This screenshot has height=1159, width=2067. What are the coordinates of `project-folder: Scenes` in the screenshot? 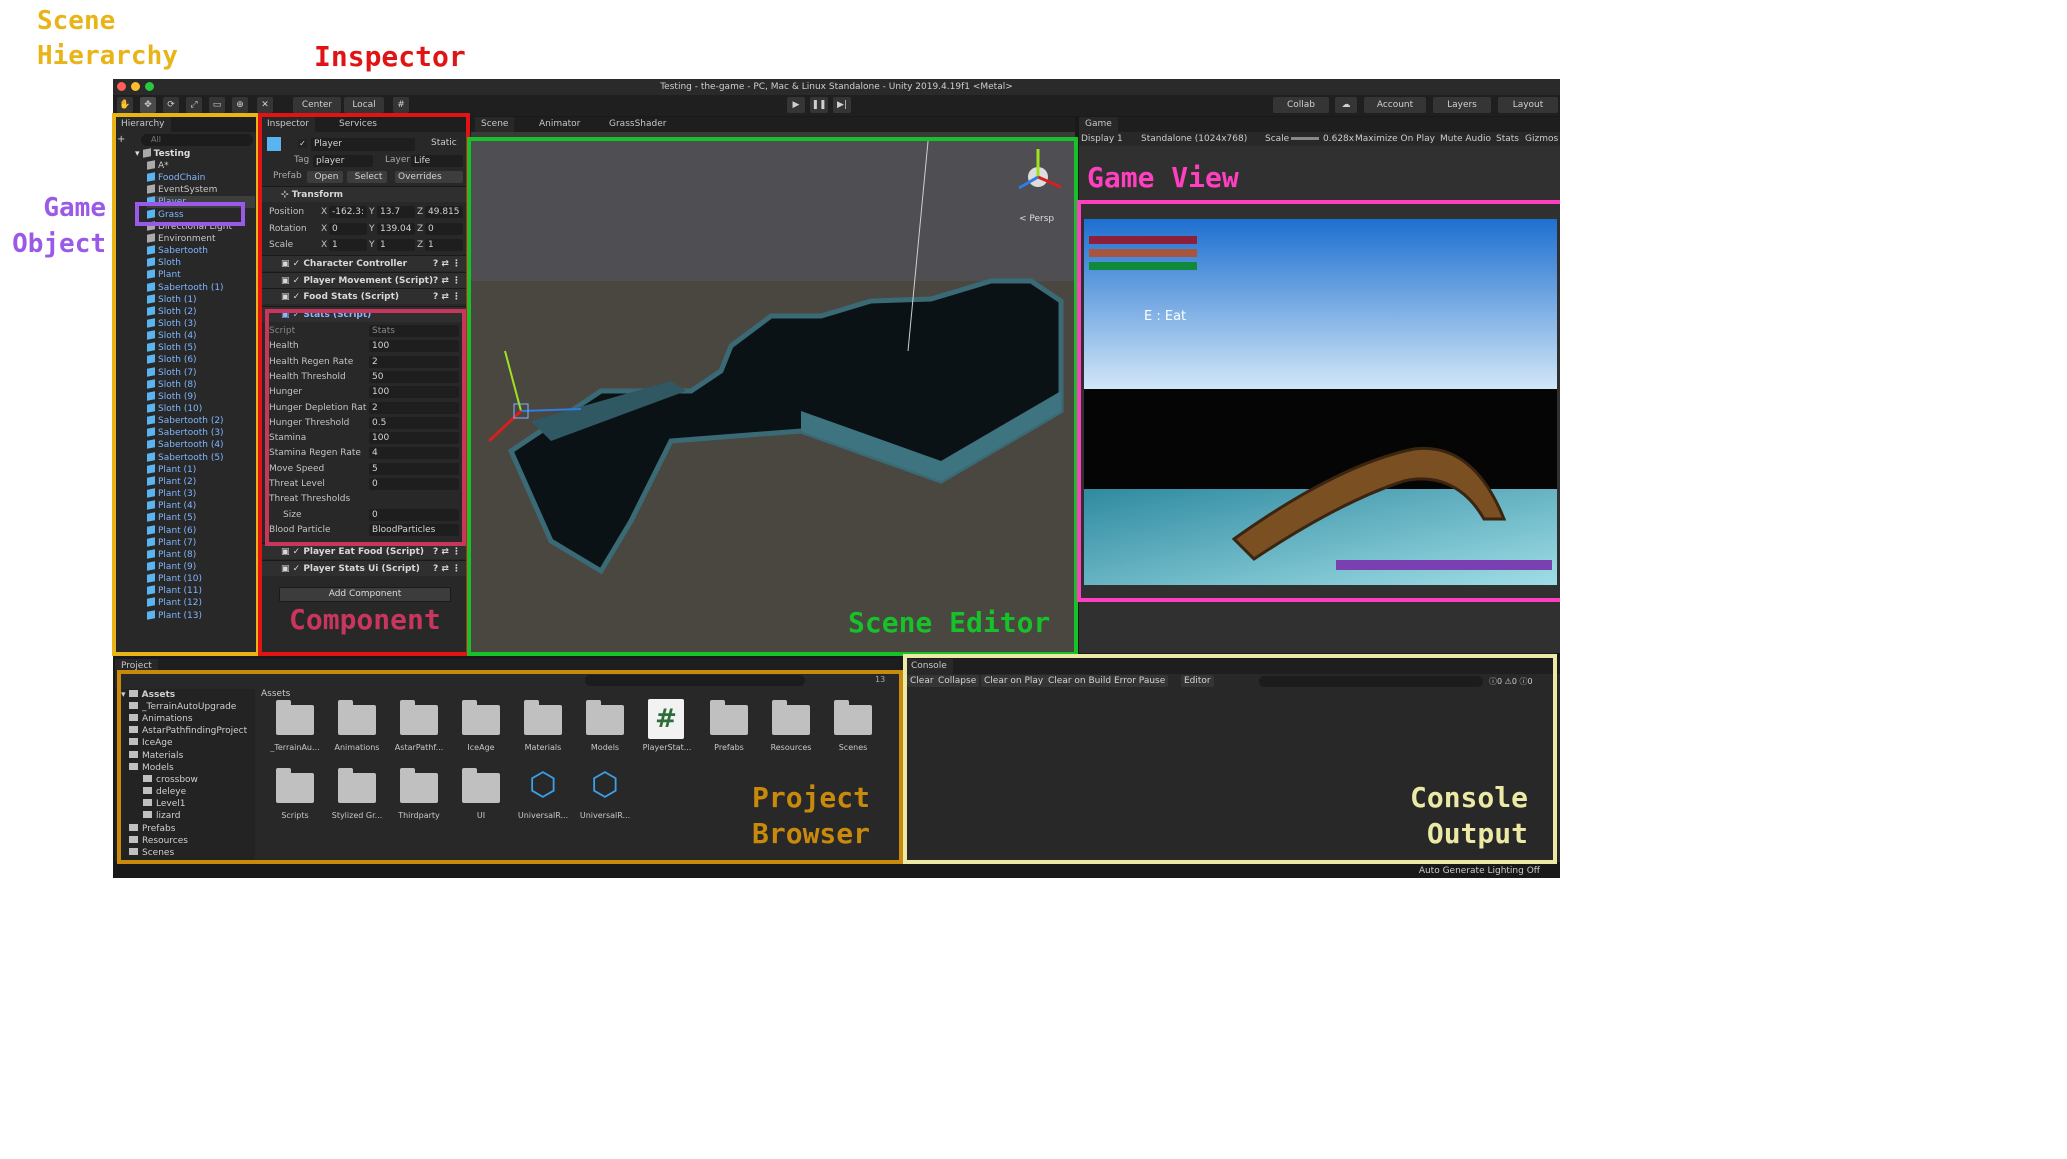 It's located at (151, 853).